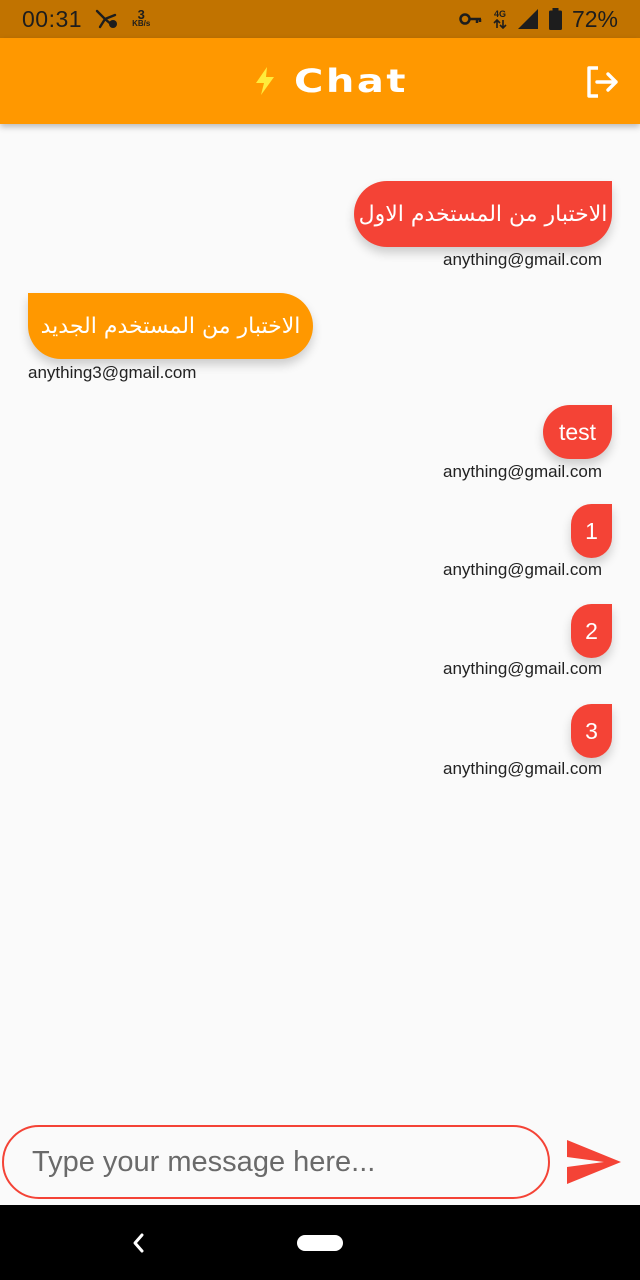 This screenshot has height=1280, width=640. I want to click on vpn-key-icon, so click(470, 19).